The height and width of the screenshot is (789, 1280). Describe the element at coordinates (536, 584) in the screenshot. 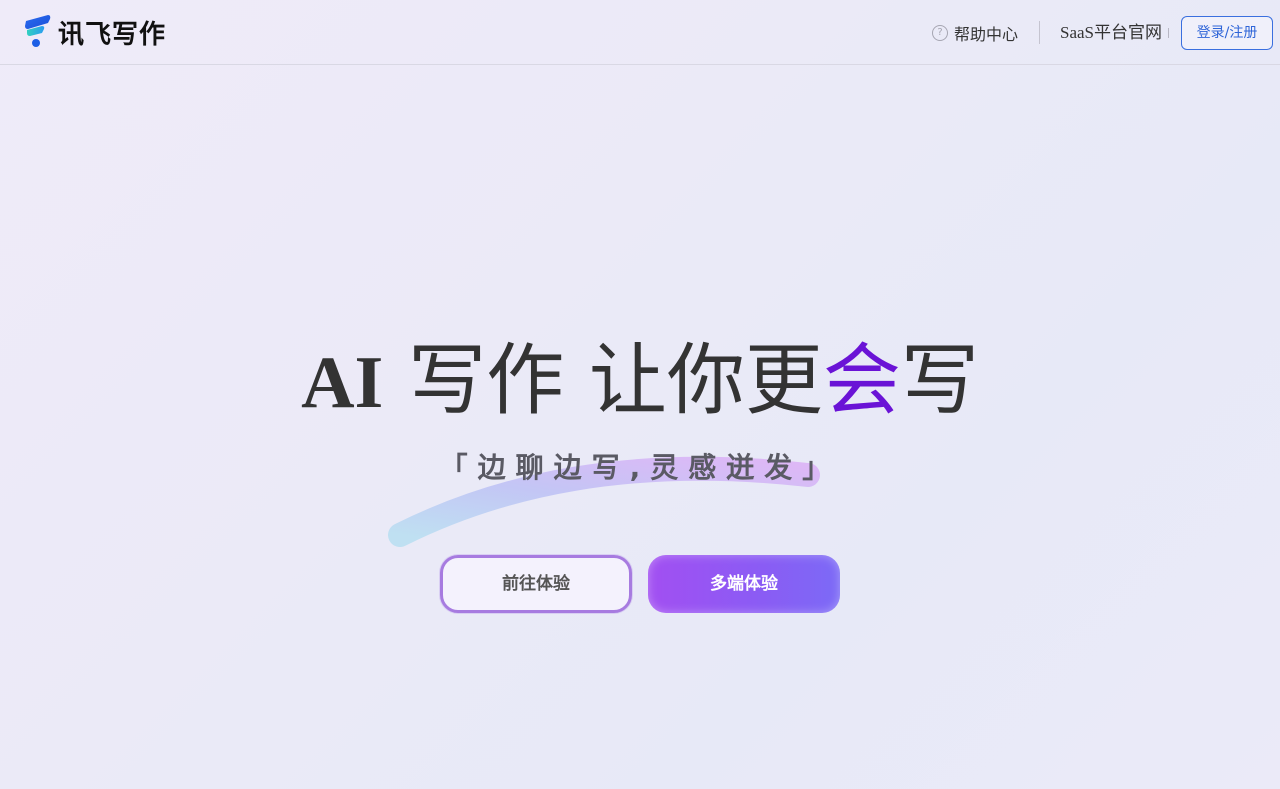

I see `try-now-button: 前往体验` at that location.